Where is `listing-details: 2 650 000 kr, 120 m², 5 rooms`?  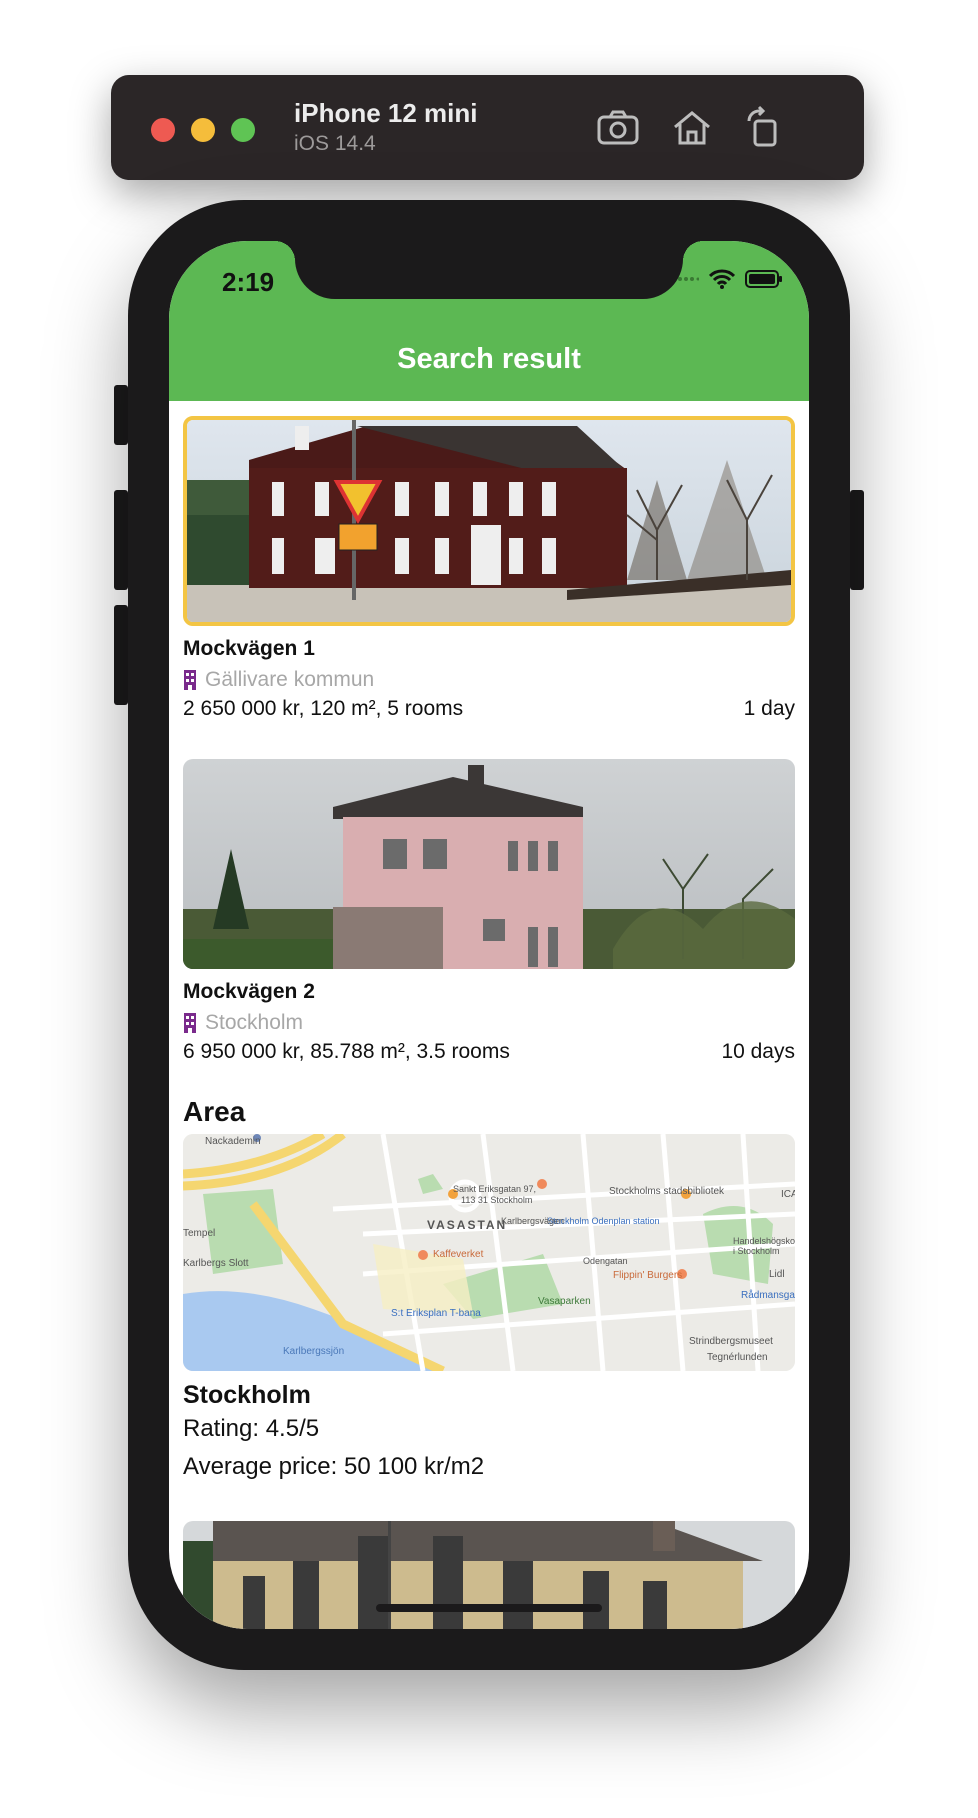 listing-details: 2 650 000 kr, 120 m², 5 rooms is located at coordinates (323, 708).